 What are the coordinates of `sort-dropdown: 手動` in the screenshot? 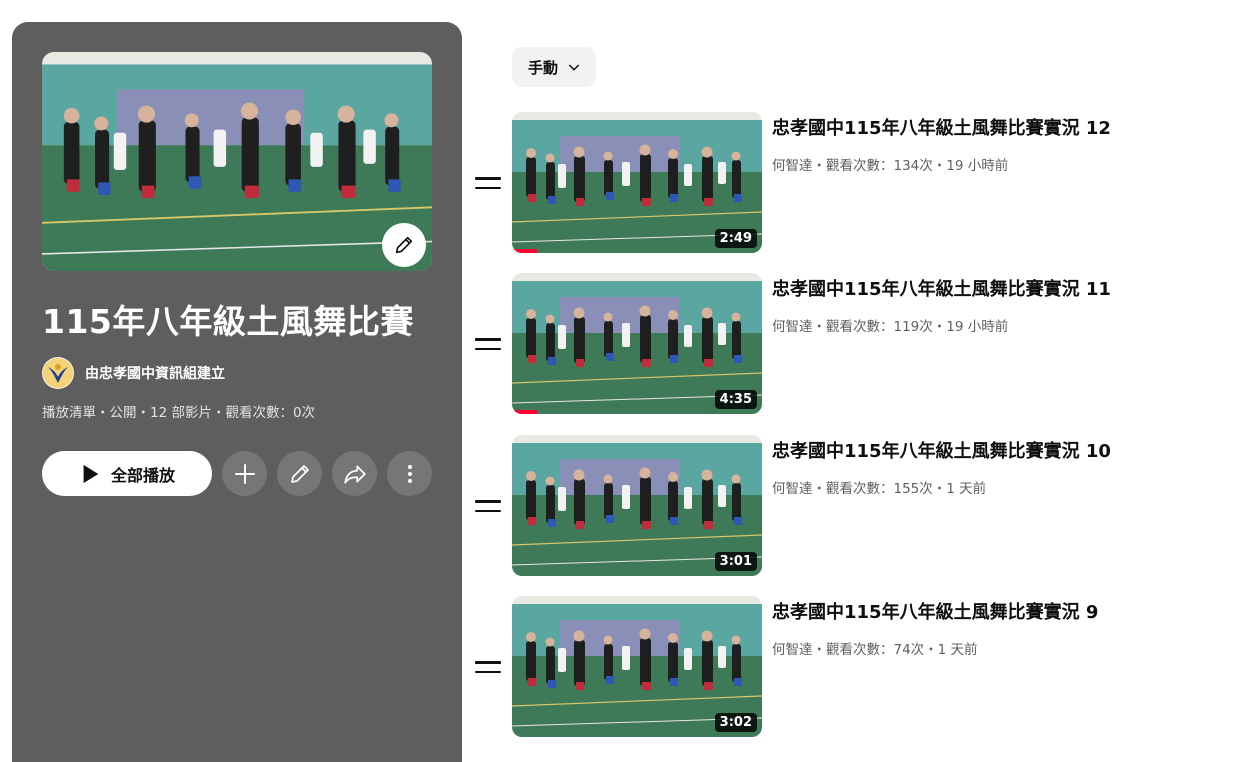 It's located at (554, 67).